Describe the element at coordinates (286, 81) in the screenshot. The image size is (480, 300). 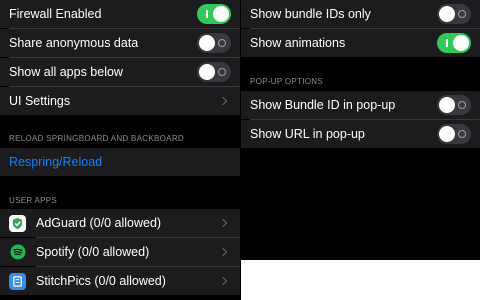
I see `popup-options-section-header: POP-UP OPTIONS` at that location.